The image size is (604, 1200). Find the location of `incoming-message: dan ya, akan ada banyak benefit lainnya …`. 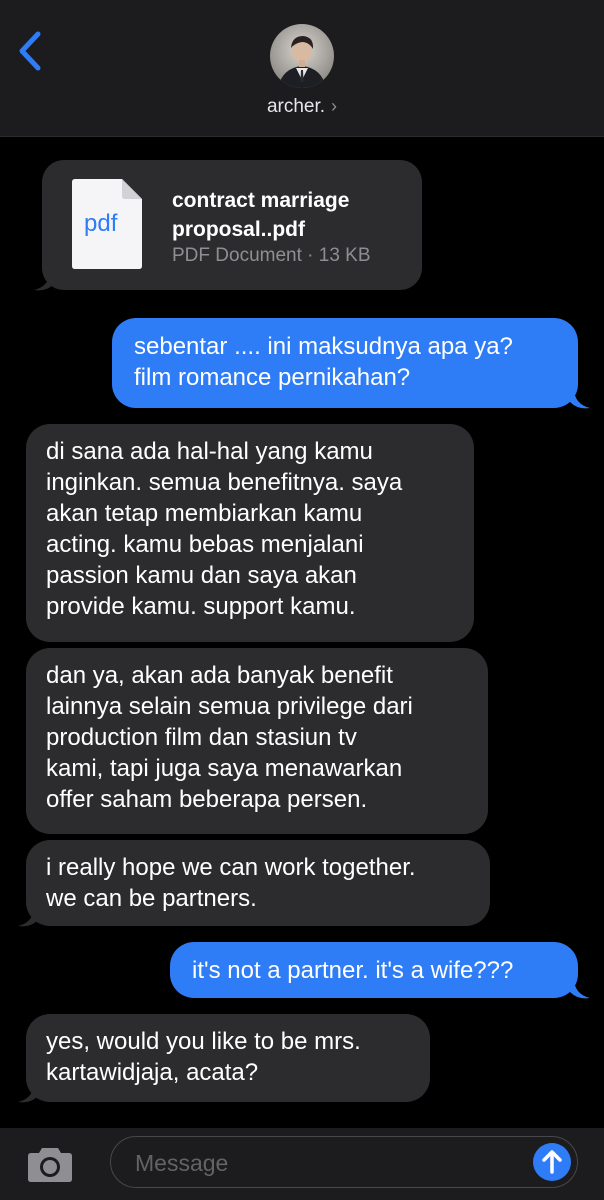

incoming-message: dan ya, akan ada banyak benefit lainnya … is located at coordinates (257, 741).